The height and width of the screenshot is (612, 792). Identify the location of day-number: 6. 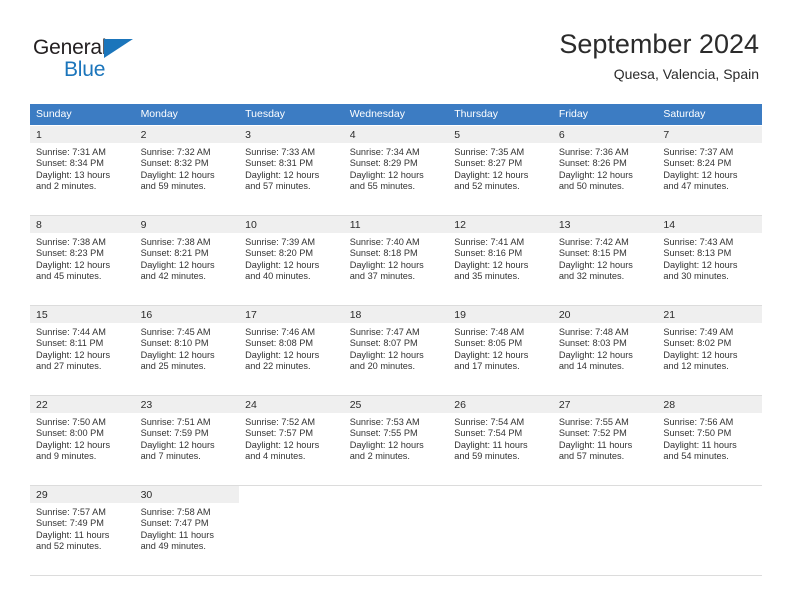
(605, 134).